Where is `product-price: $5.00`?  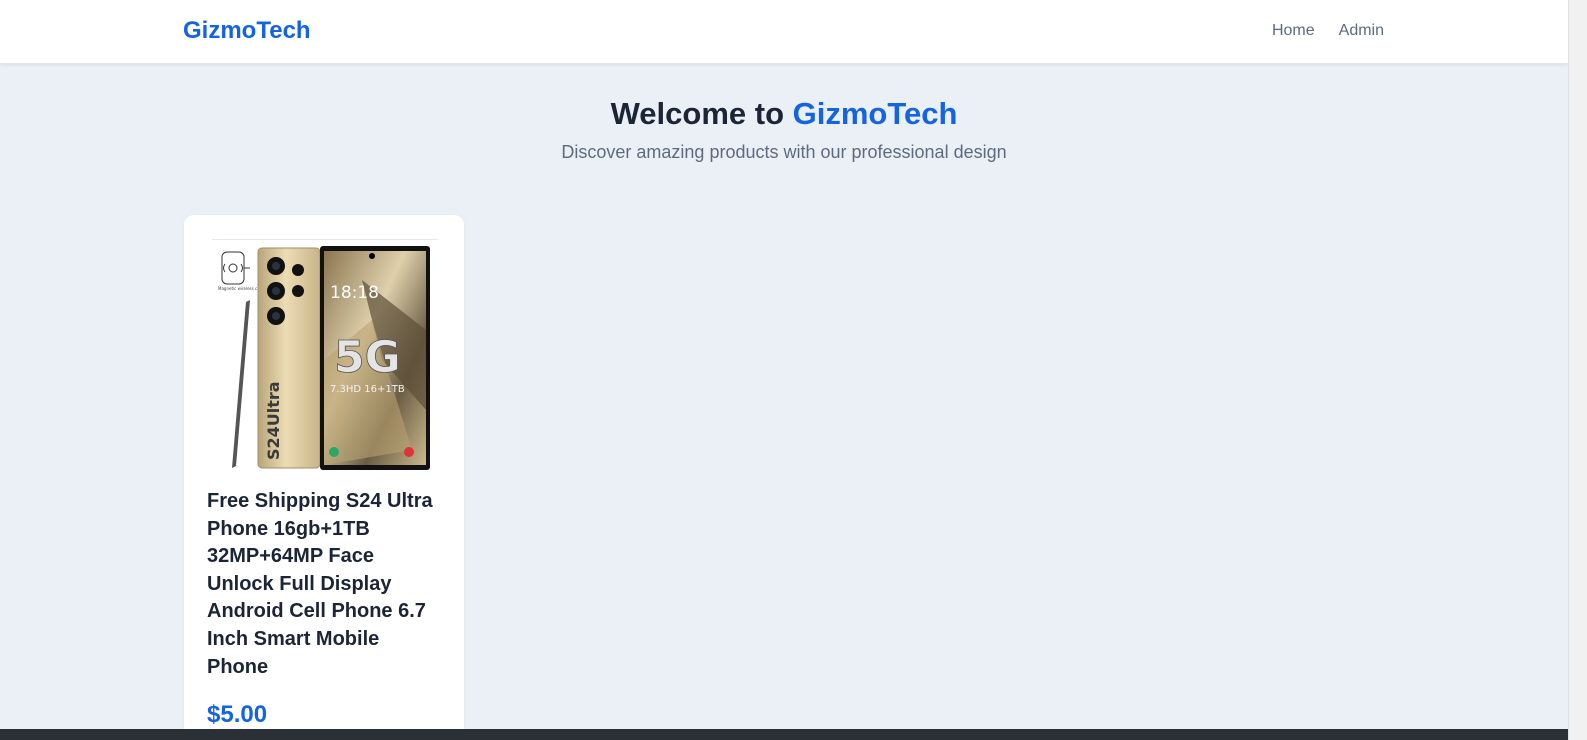
product-price: $5.00 is located at coordinates (237, 714).